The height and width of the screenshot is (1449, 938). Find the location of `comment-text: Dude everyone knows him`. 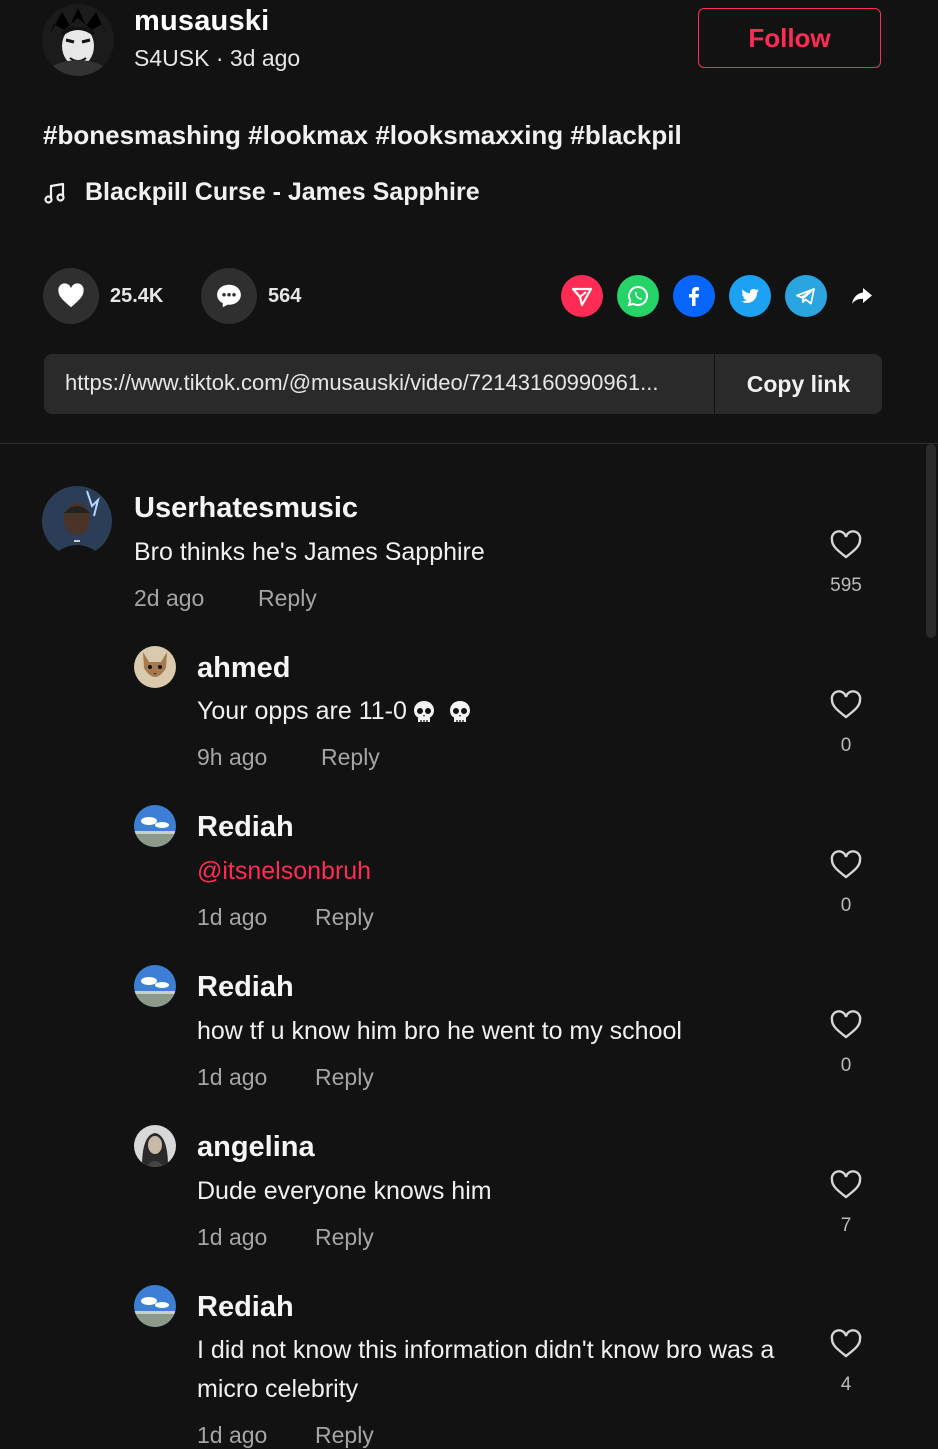

comment-text: Dude everyone knows him is located at coordinates (344, 1191).